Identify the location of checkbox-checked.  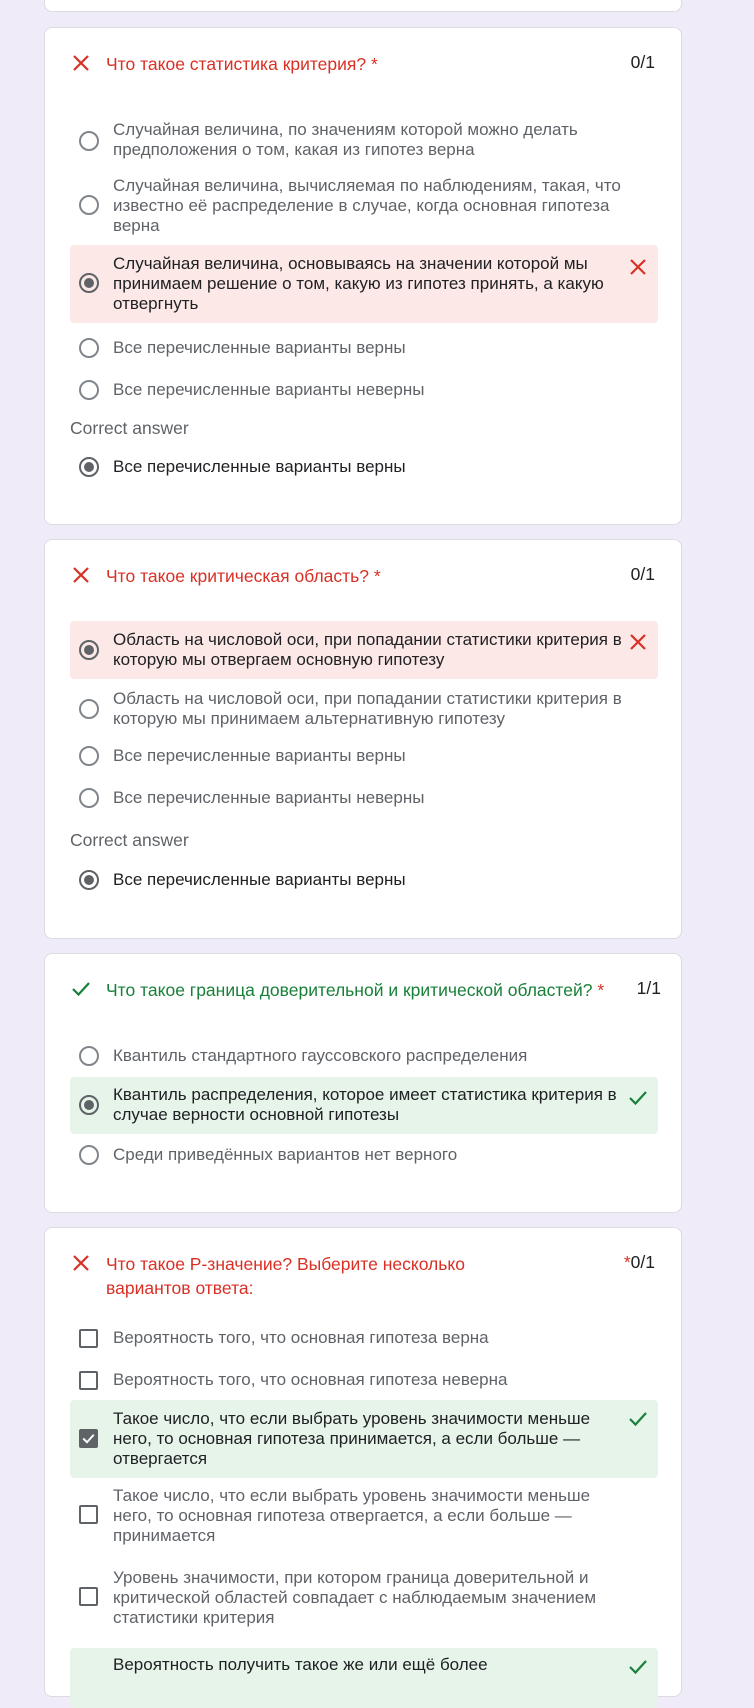
(88, 1438).